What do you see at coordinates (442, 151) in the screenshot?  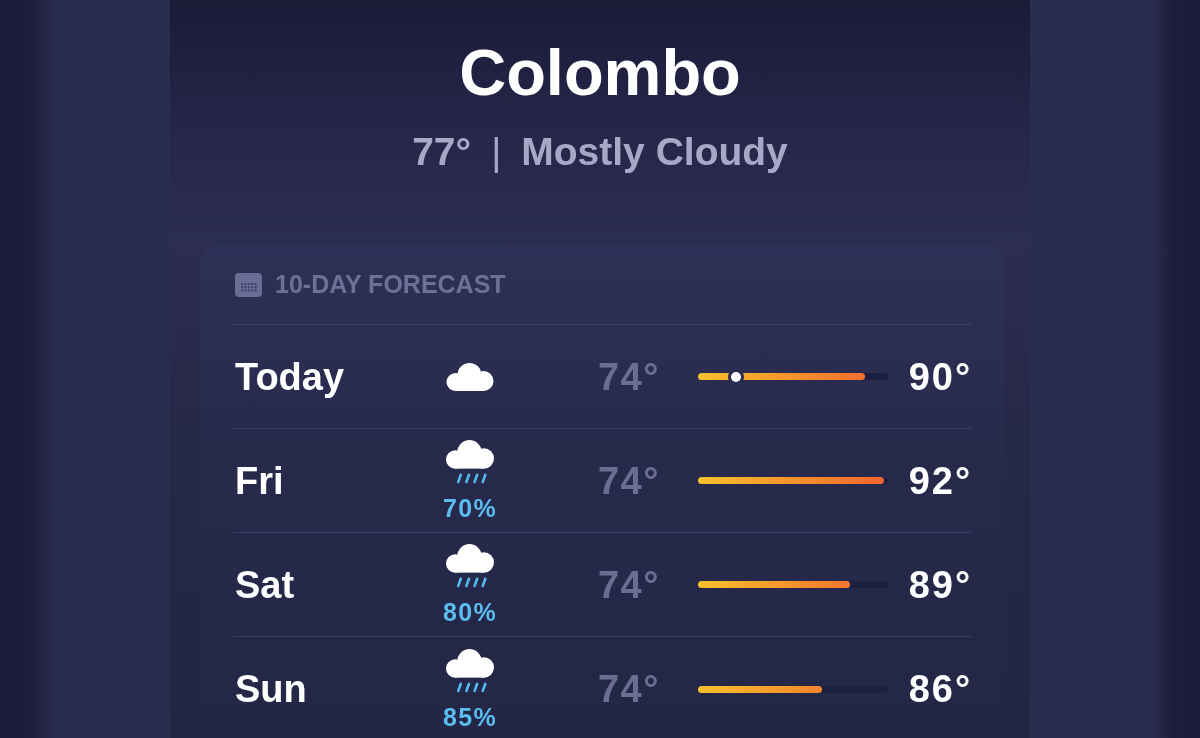 I see `current-temperature: 77°` at bounding box center [442, 151].